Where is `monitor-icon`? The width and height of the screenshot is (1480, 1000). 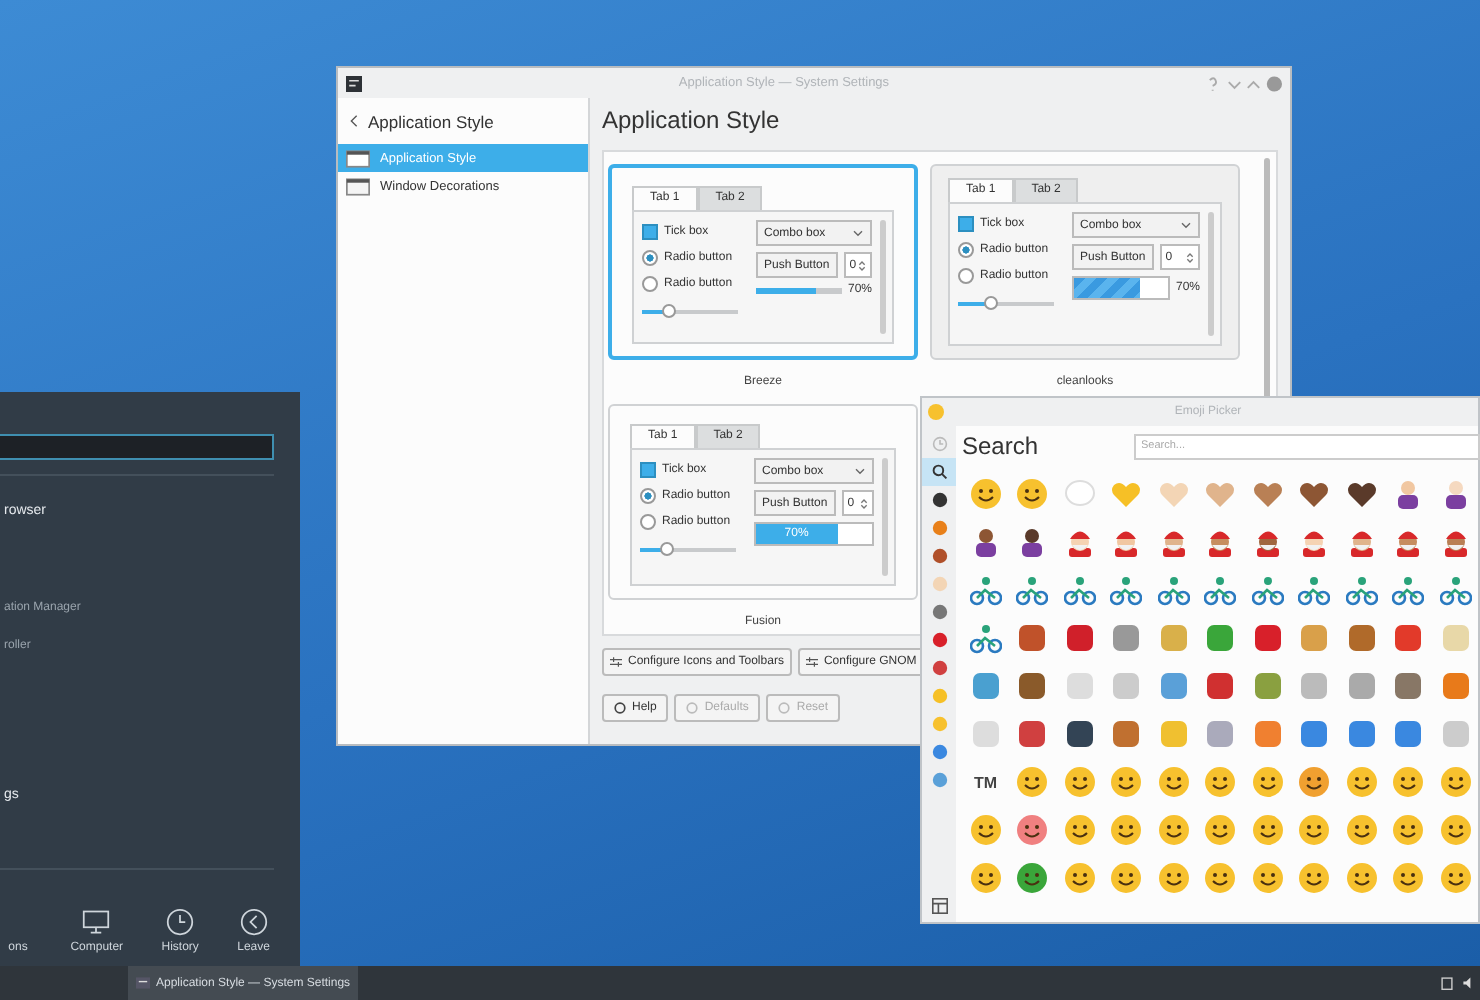
monitor-icon is located at coordinates (96, 922).